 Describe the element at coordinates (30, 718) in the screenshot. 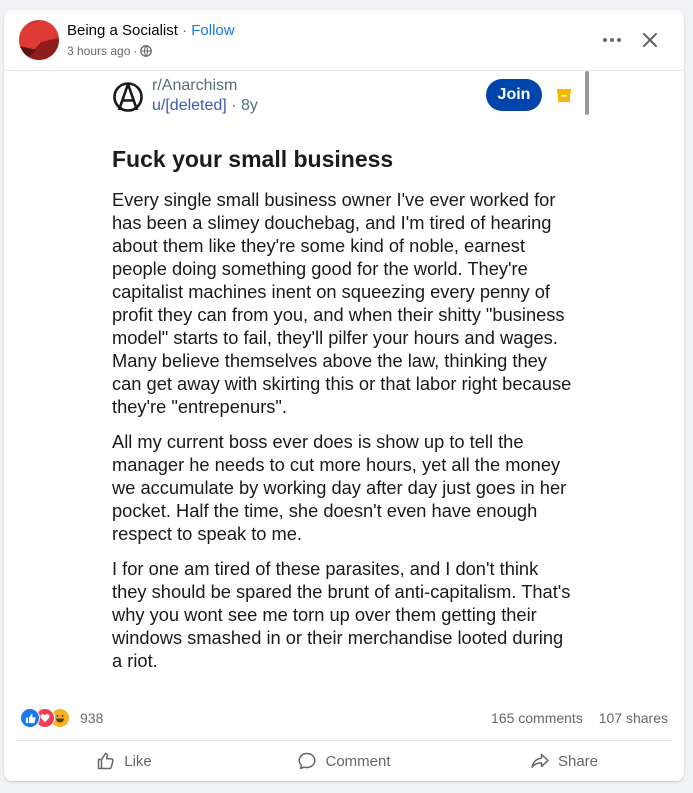

I see `like-reaction-icon` at that location.